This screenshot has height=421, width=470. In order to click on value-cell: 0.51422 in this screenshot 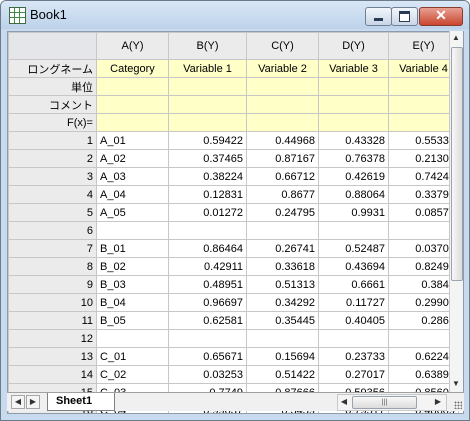, I will do `click(282, 374)`.